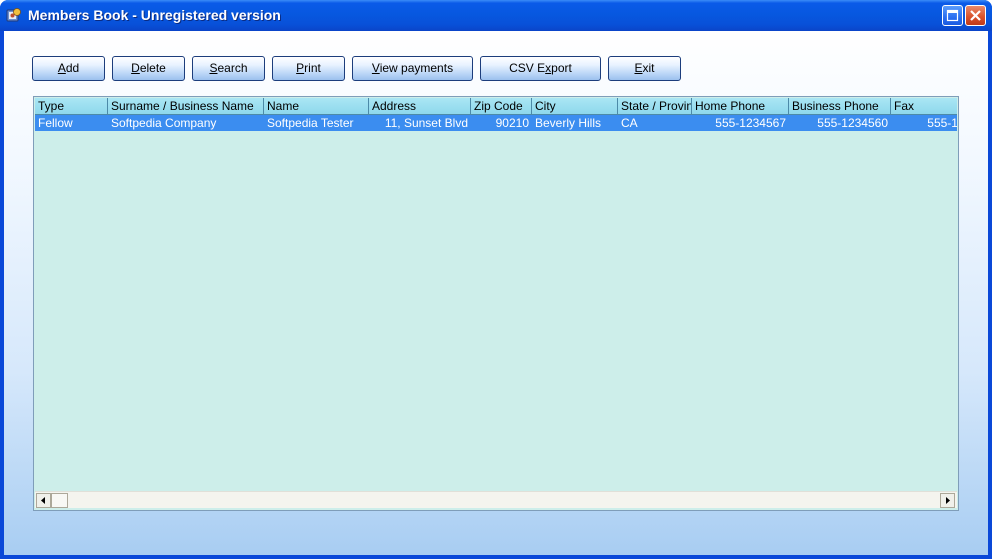 The image size is (992, 559). I want to click on exit-button: Exit, so click(644, 68).